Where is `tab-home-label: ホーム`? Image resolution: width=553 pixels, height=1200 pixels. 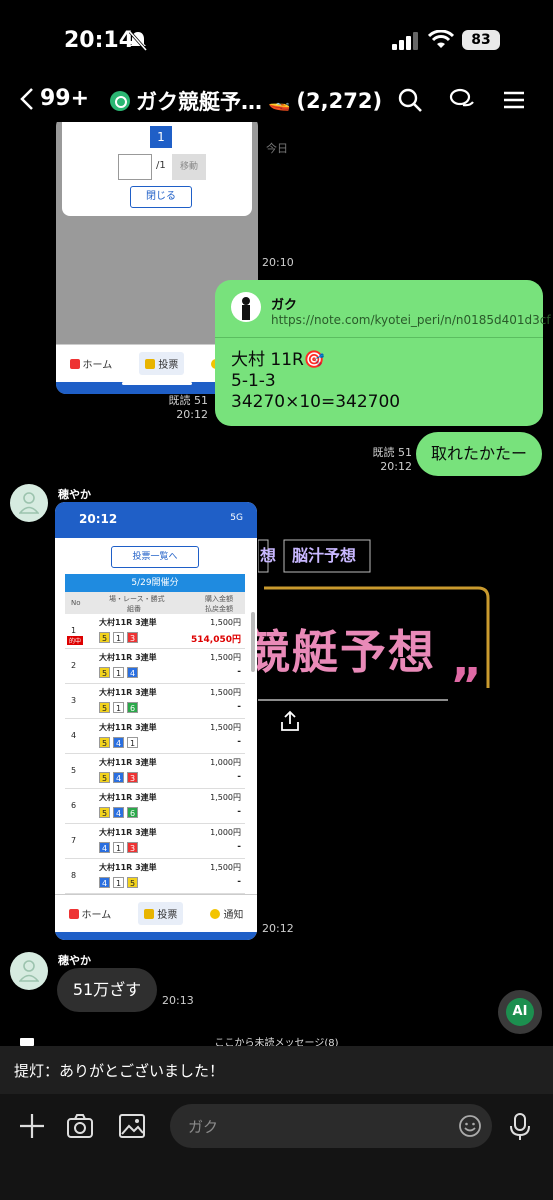 tab-home-label: ホーム is located at coordinates (97, 365).